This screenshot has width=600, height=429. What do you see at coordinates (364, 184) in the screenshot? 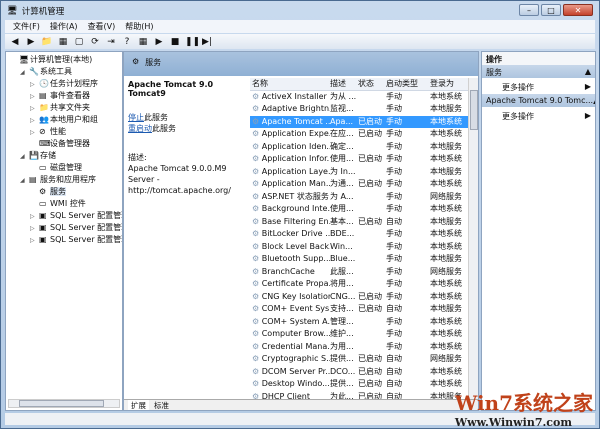
I see `service-row: ⚙ Application Man... 为通... 已启动 手动 本地系统` at bounding box center [364, 184].